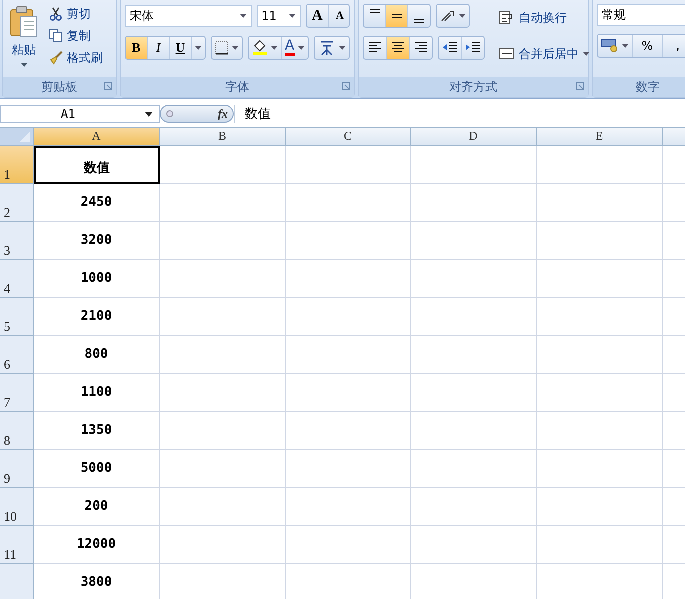 This screenshot has height=599, width=685. Describe the element at coordinates (97, 241) in the screenshot. I see `table-cell: 3200` at that location.